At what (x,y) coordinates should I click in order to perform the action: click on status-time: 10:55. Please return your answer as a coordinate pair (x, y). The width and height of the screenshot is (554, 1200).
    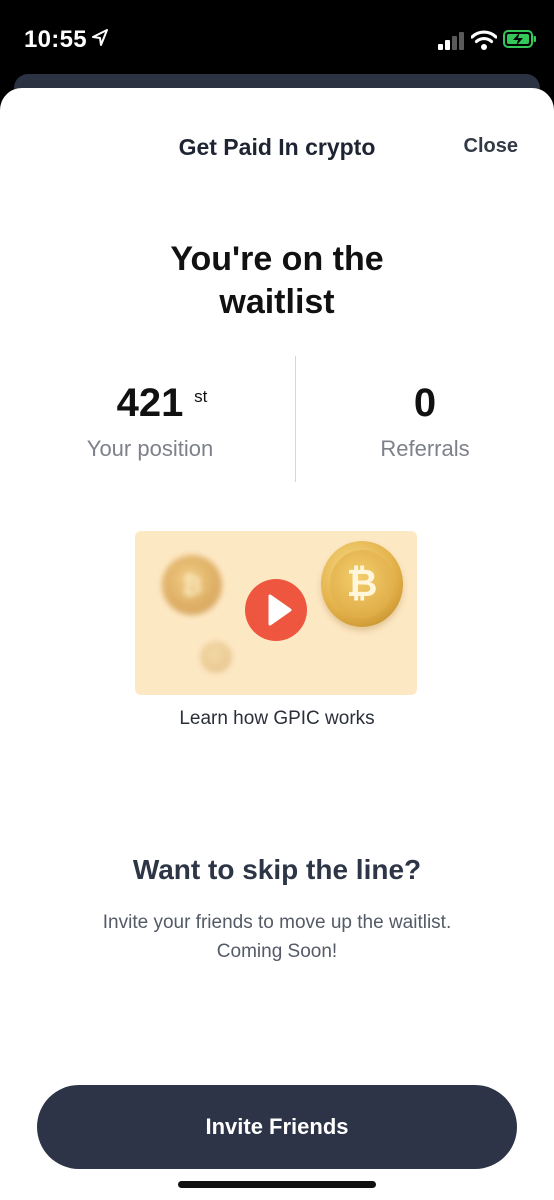
    Looking at the image, I should click on (55, 39).